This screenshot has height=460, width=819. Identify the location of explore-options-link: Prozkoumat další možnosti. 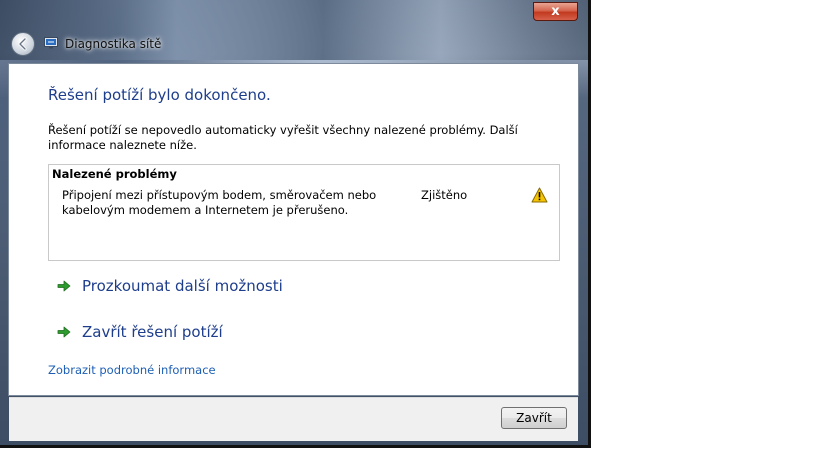
(169, 286).